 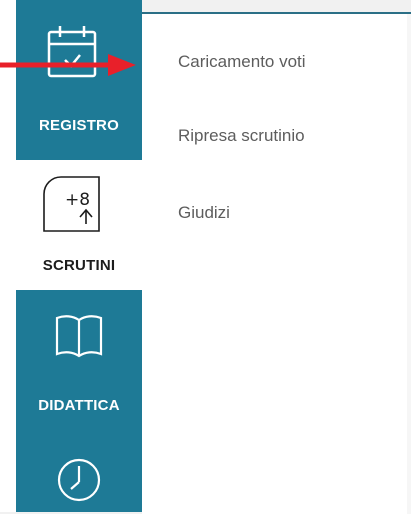 I want to click on sidebar-item-registro: REGISTRO, so click(x=79, y=80).